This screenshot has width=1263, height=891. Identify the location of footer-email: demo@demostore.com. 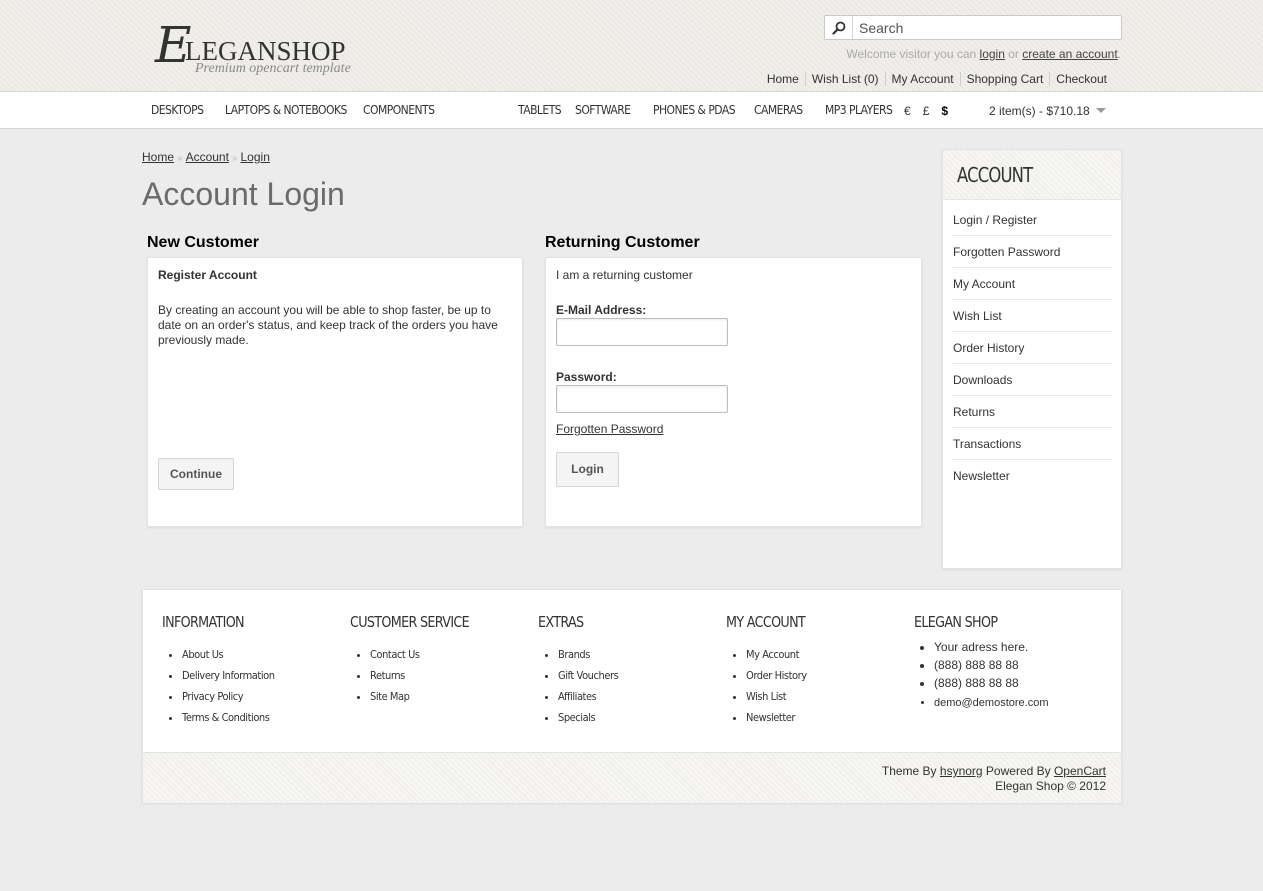
(991, 703).